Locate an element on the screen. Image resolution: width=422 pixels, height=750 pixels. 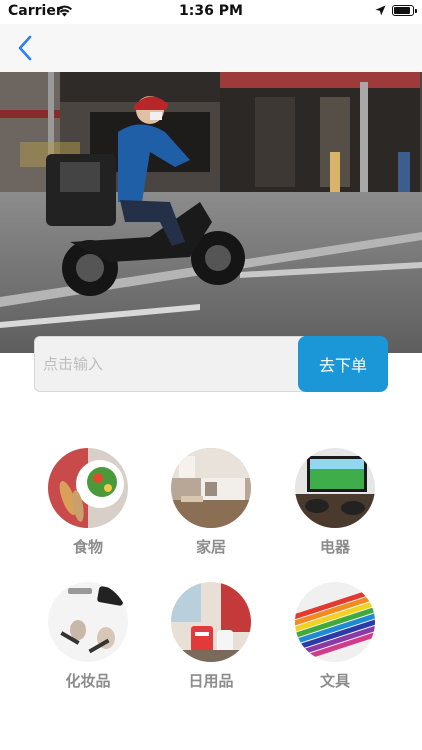
category-stationery: 文具 is located at coordinates (335, 636).